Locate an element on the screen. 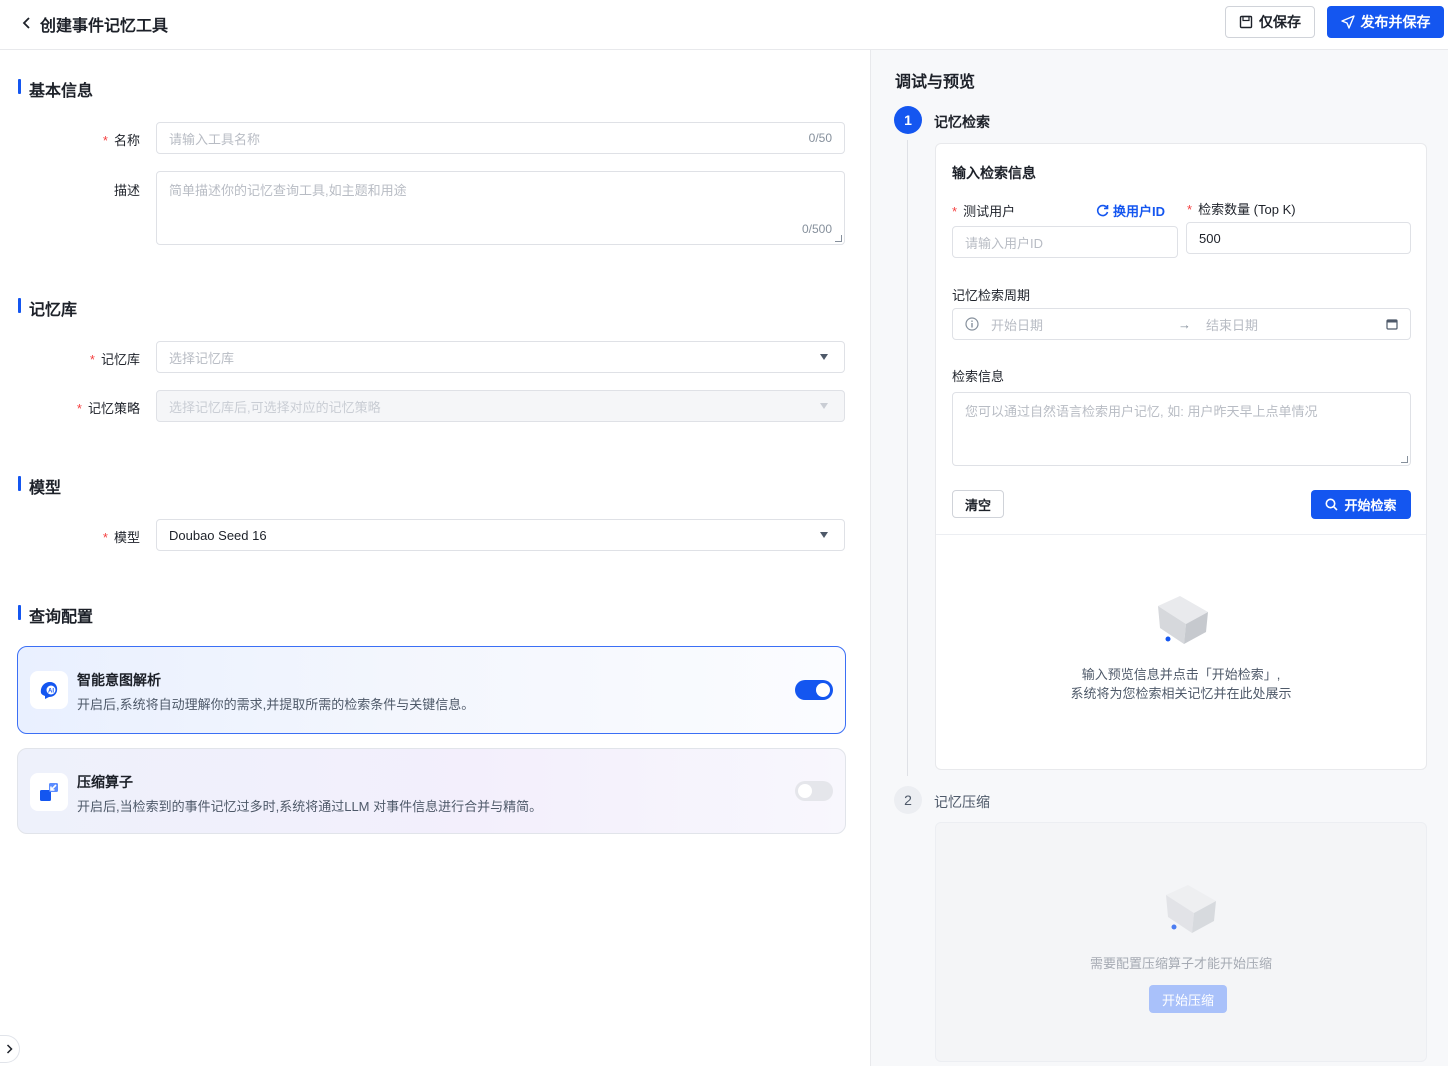 The width and height of the screenshot is (1448, 1066). compress-toggle is located at coordinates (814, 791).